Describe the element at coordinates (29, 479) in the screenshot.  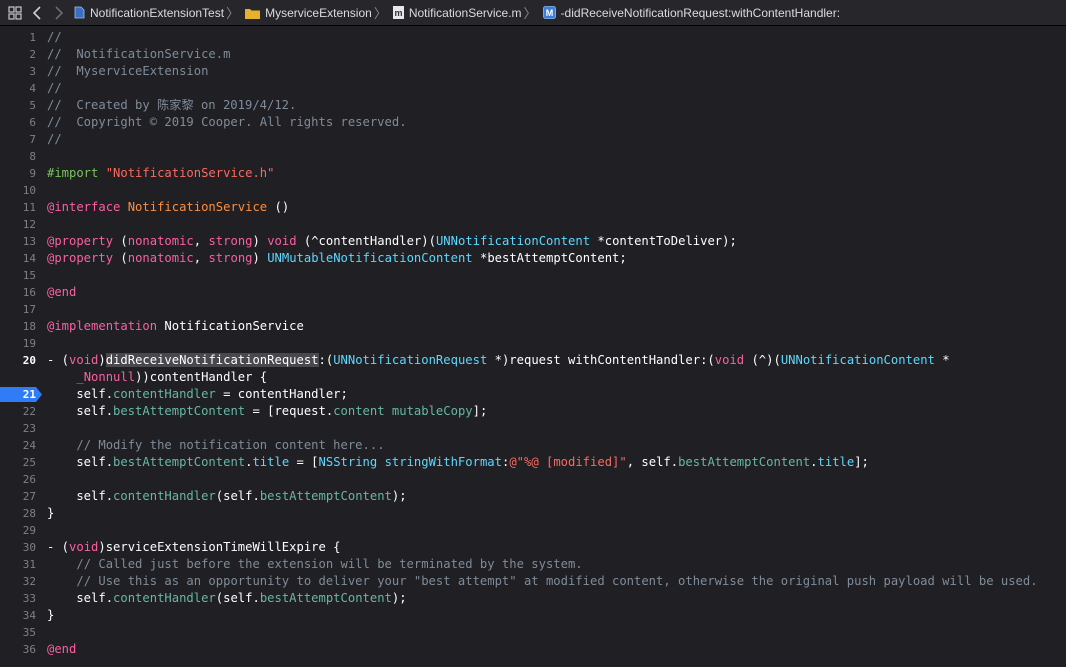
I see `line-number: 26` at that location.